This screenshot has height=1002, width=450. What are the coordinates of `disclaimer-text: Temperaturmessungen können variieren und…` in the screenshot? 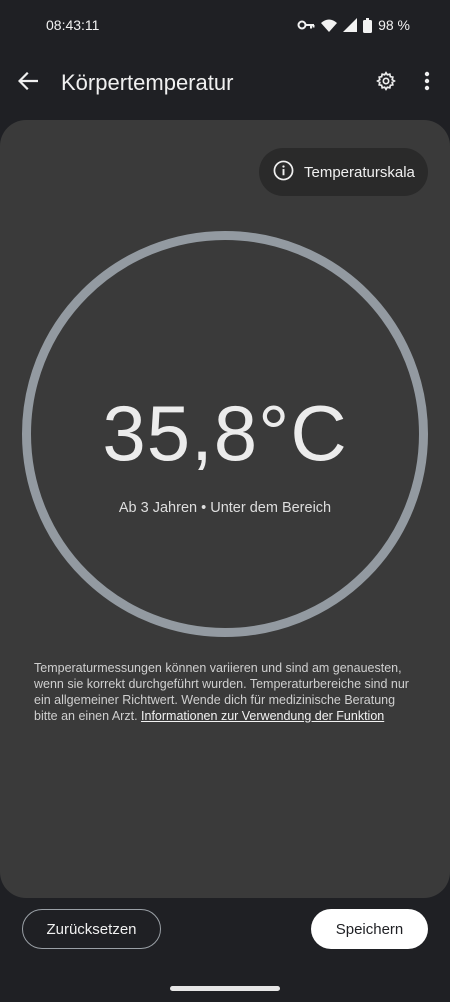 It's located at (224, 692).